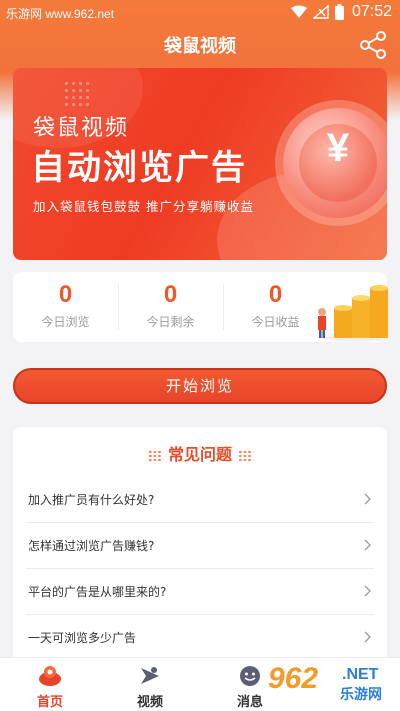  Describe the element at coordinates (360, 674) in the screenshot. I see `watermark-domain: .NET` at that location.